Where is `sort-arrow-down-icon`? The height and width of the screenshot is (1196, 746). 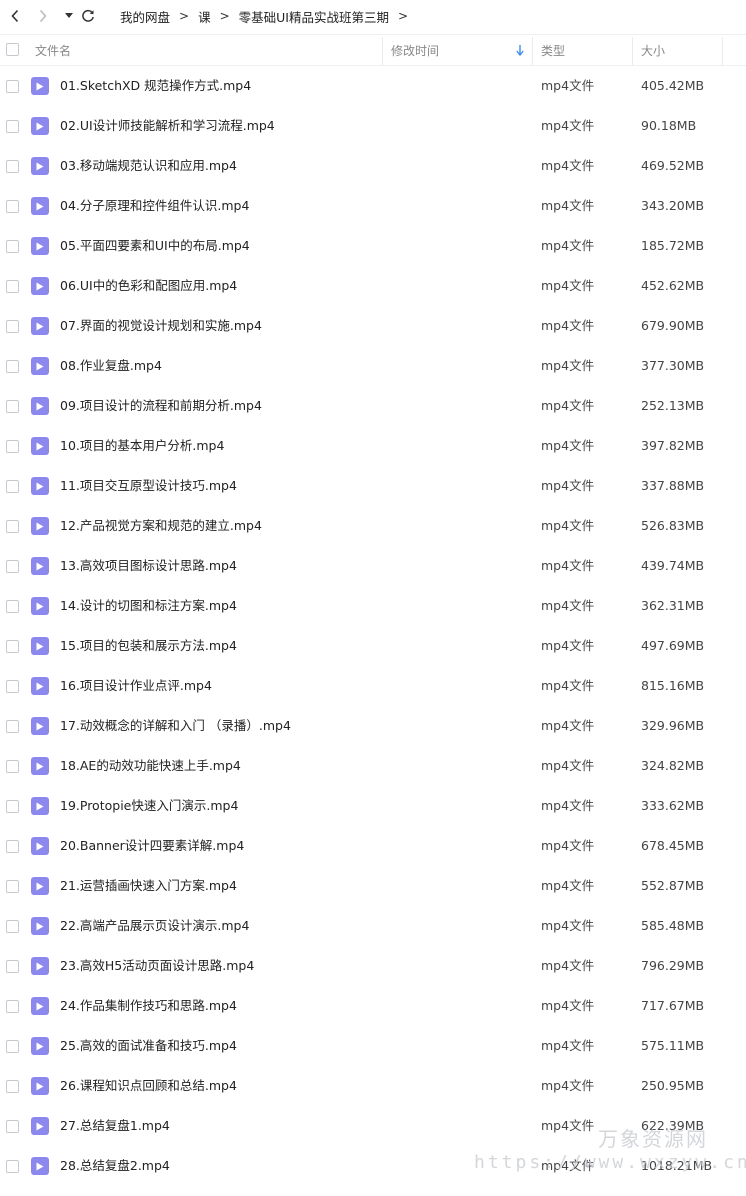 sort-arrow-down-icon is located at coordinates (520, 50).